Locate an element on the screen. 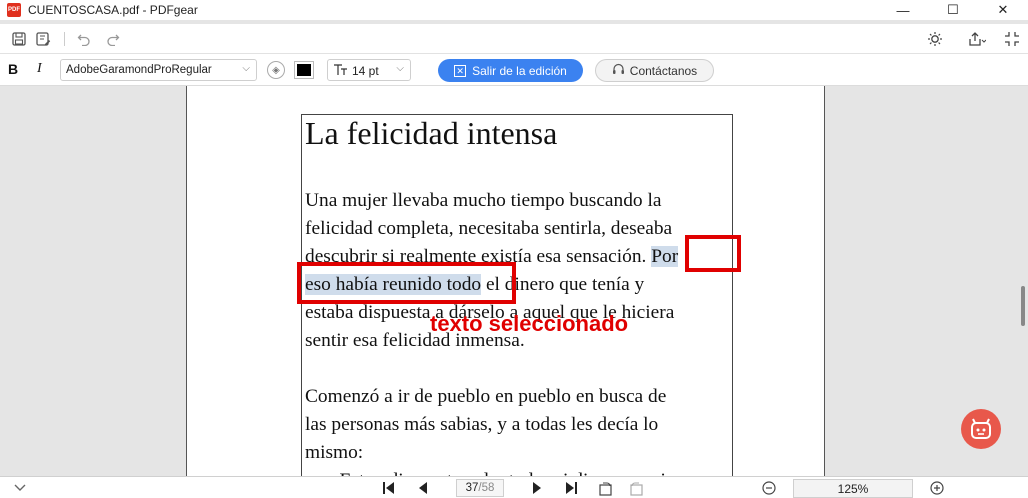  page-number-field: 37/58 is located at coordinates (480, 488).